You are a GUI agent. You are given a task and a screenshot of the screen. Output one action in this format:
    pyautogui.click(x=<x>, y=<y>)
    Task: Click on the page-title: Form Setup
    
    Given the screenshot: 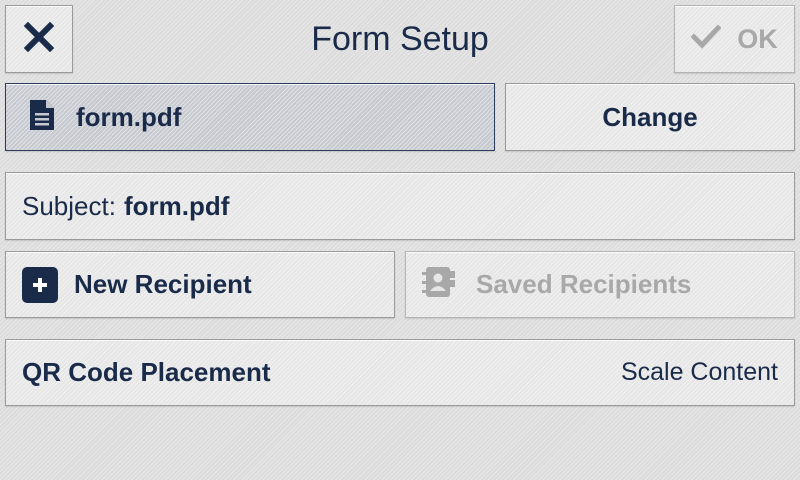 What is the action you would take?
    pyautogui.click(x=400, y=39)
    